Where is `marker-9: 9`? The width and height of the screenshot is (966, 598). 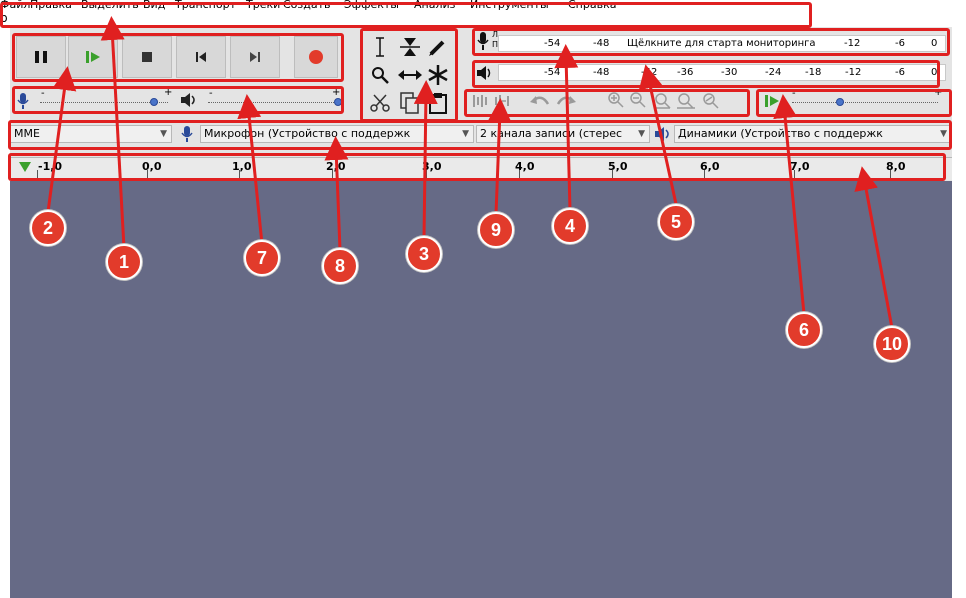 marker-9: 9 is located at coordinates (496, 230).